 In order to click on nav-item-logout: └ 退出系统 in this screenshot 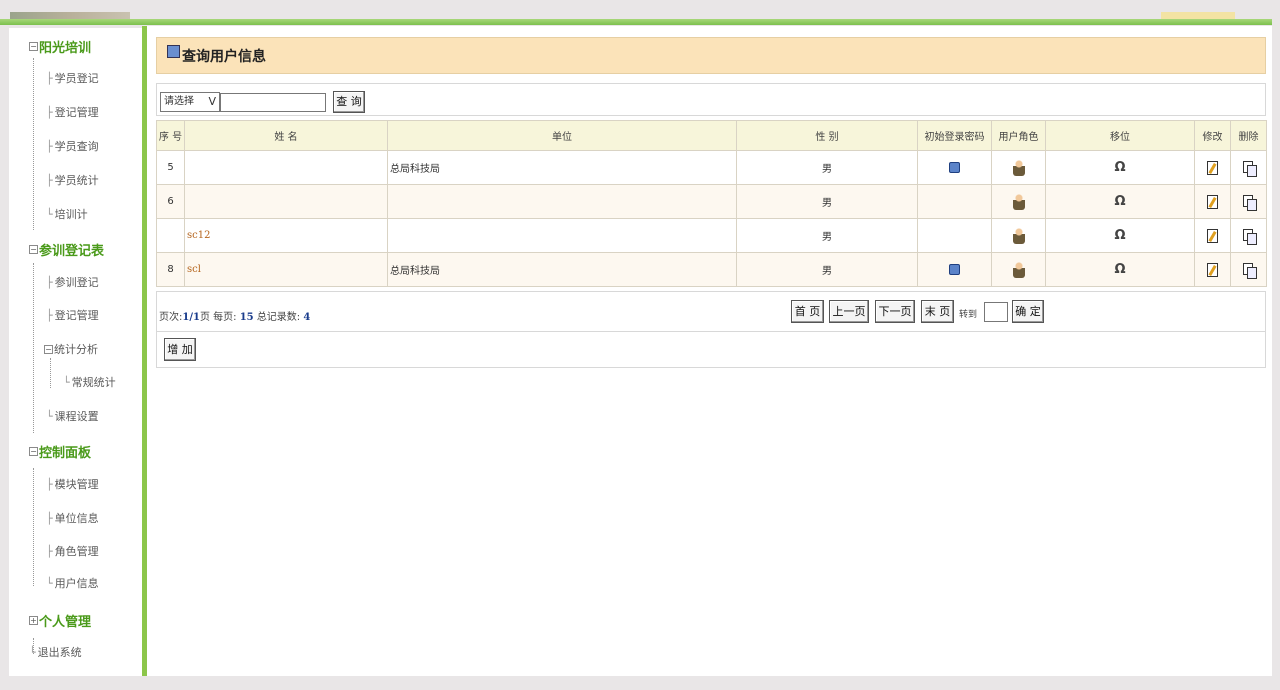, I will do `click(55, 652)`.